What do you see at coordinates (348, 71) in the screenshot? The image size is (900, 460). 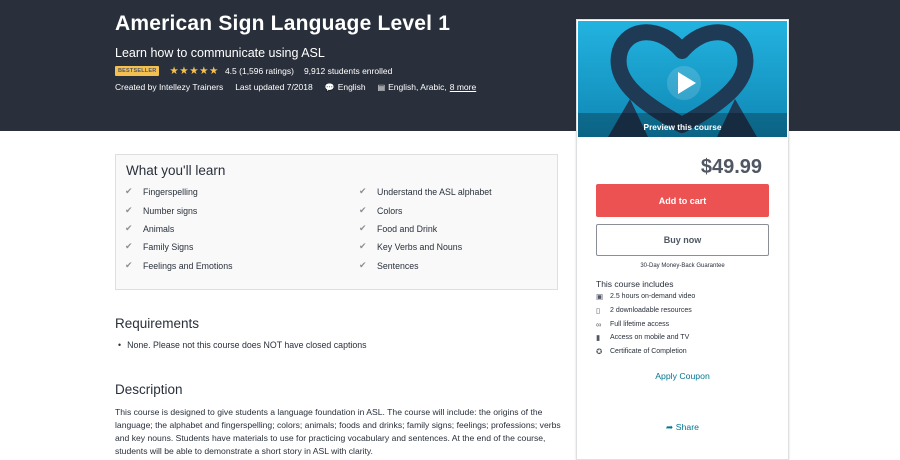 I see `enrolled-count: 9,912 students enrolled` at bounding box center [348, 71].